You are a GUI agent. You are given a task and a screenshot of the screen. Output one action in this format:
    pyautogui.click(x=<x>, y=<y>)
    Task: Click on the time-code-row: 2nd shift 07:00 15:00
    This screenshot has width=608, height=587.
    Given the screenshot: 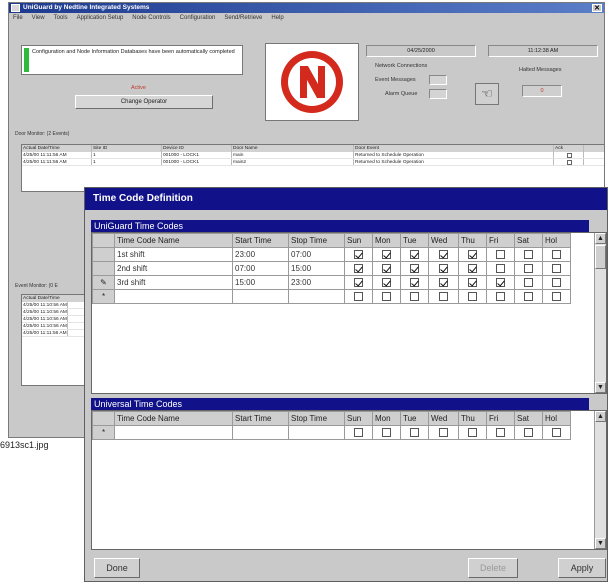 What is the action you would take?
    pyautogui.click(x=331, y=268)
    